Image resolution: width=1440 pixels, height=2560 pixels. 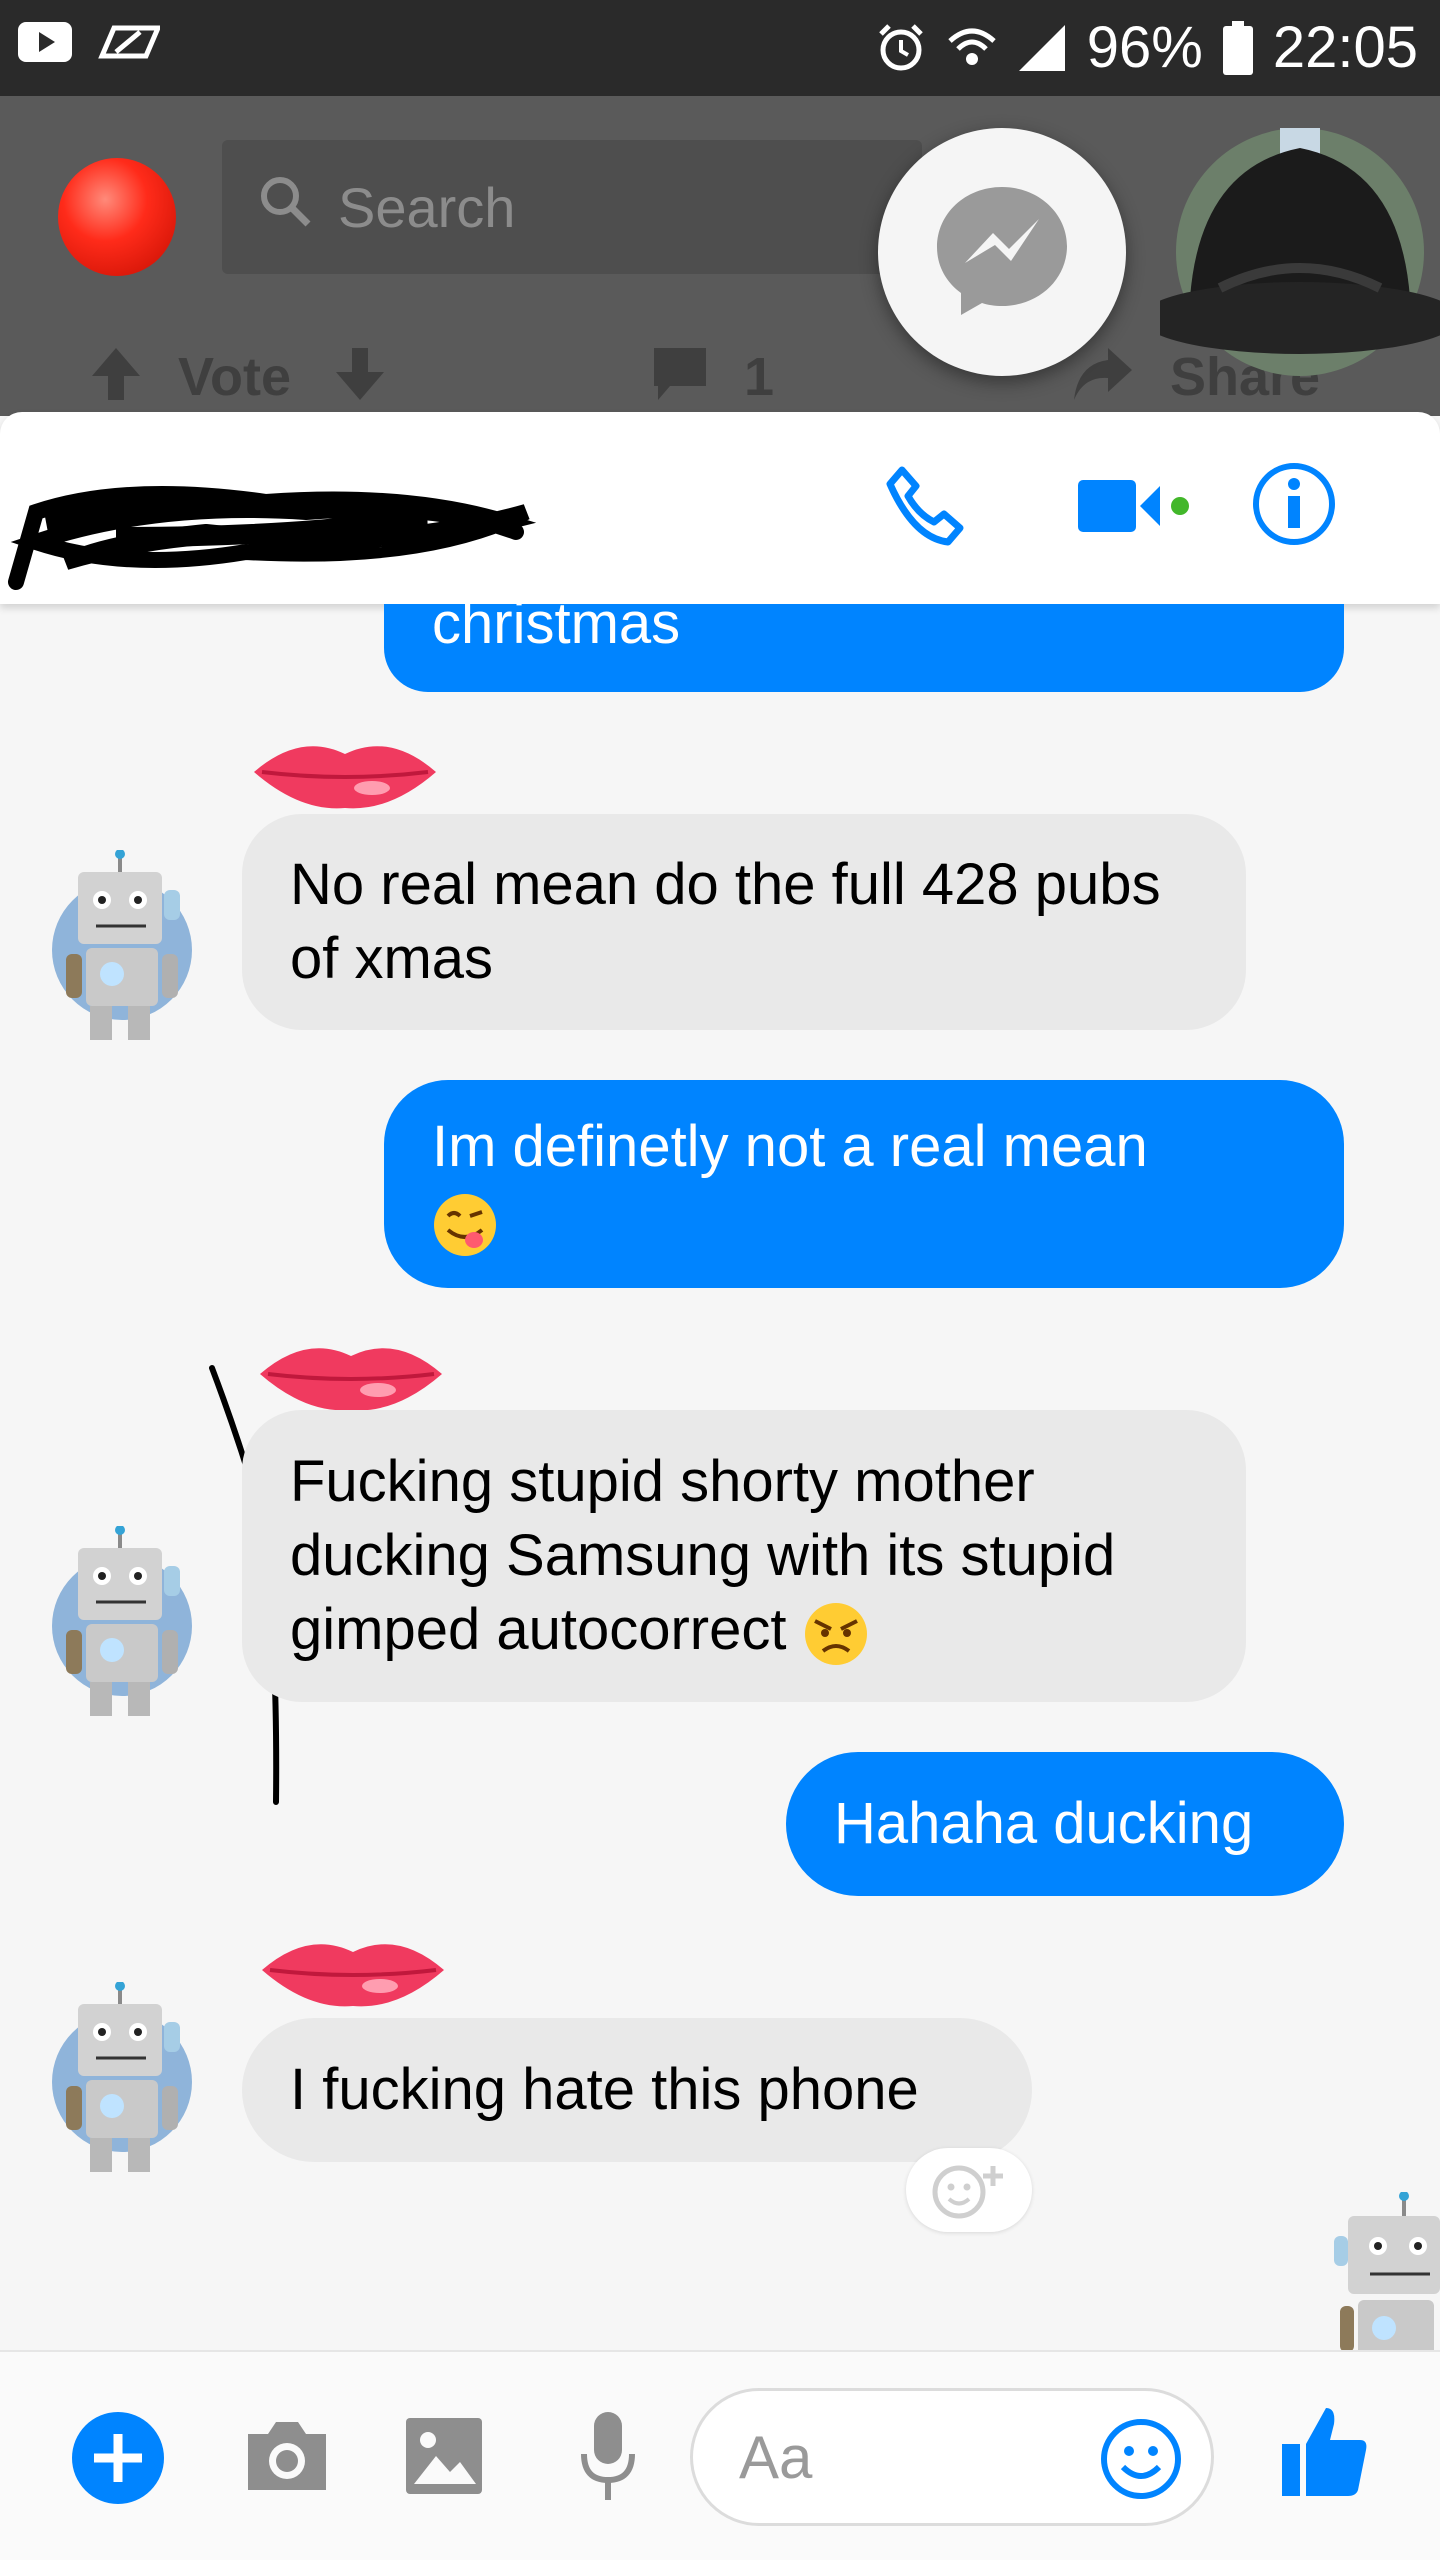 What do you see at coordinates (129, 44) in the screenshot?
I see `nfs-icon` at bounding box center [129, 44].